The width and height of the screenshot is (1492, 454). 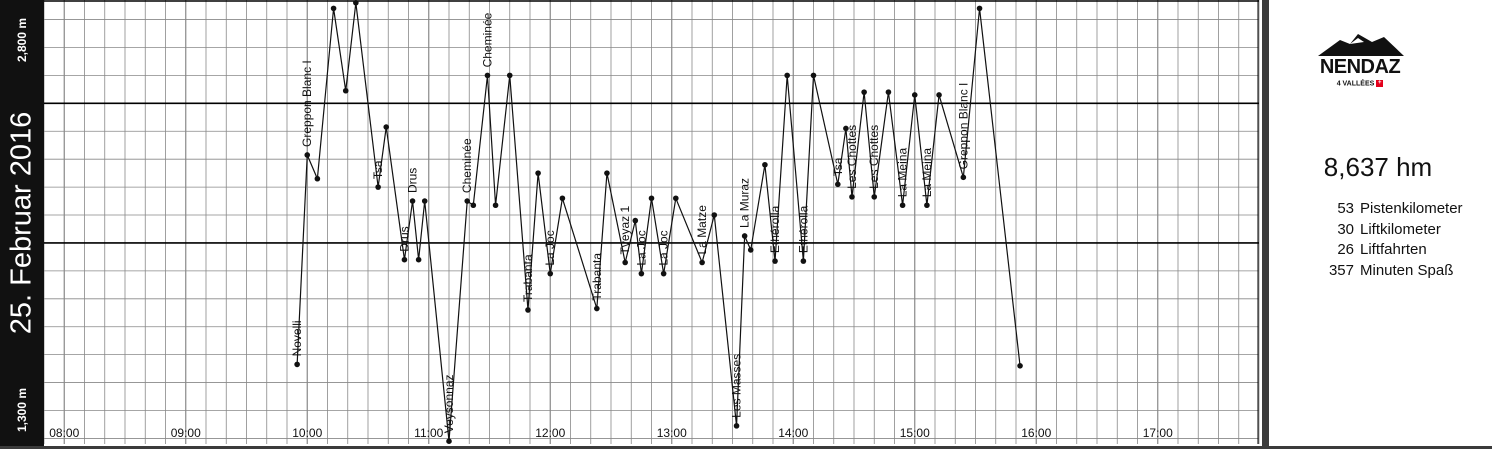 I want to click on y-axis-label-top: 2,800 m, so click(x=22, y=40).